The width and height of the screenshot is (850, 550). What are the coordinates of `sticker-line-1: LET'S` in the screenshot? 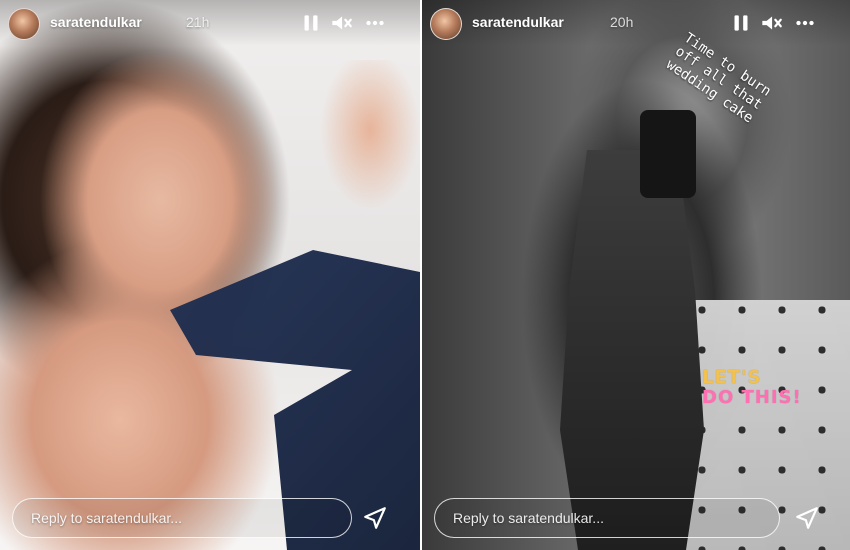 It's located at (732, 377).